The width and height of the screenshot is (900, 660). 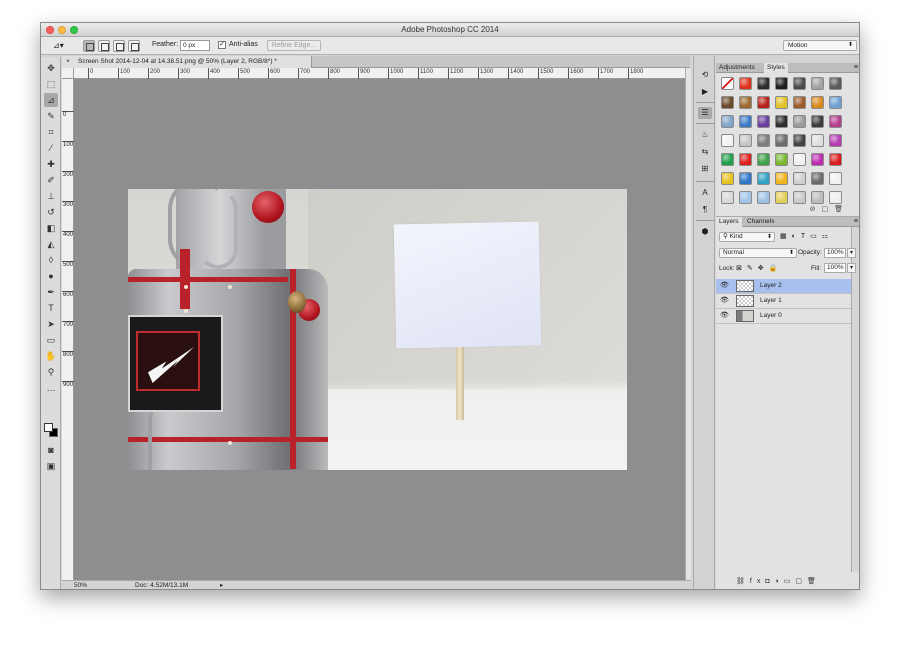 I want to click on dodge-tool-icon: ●, so click(x=51, y=276).